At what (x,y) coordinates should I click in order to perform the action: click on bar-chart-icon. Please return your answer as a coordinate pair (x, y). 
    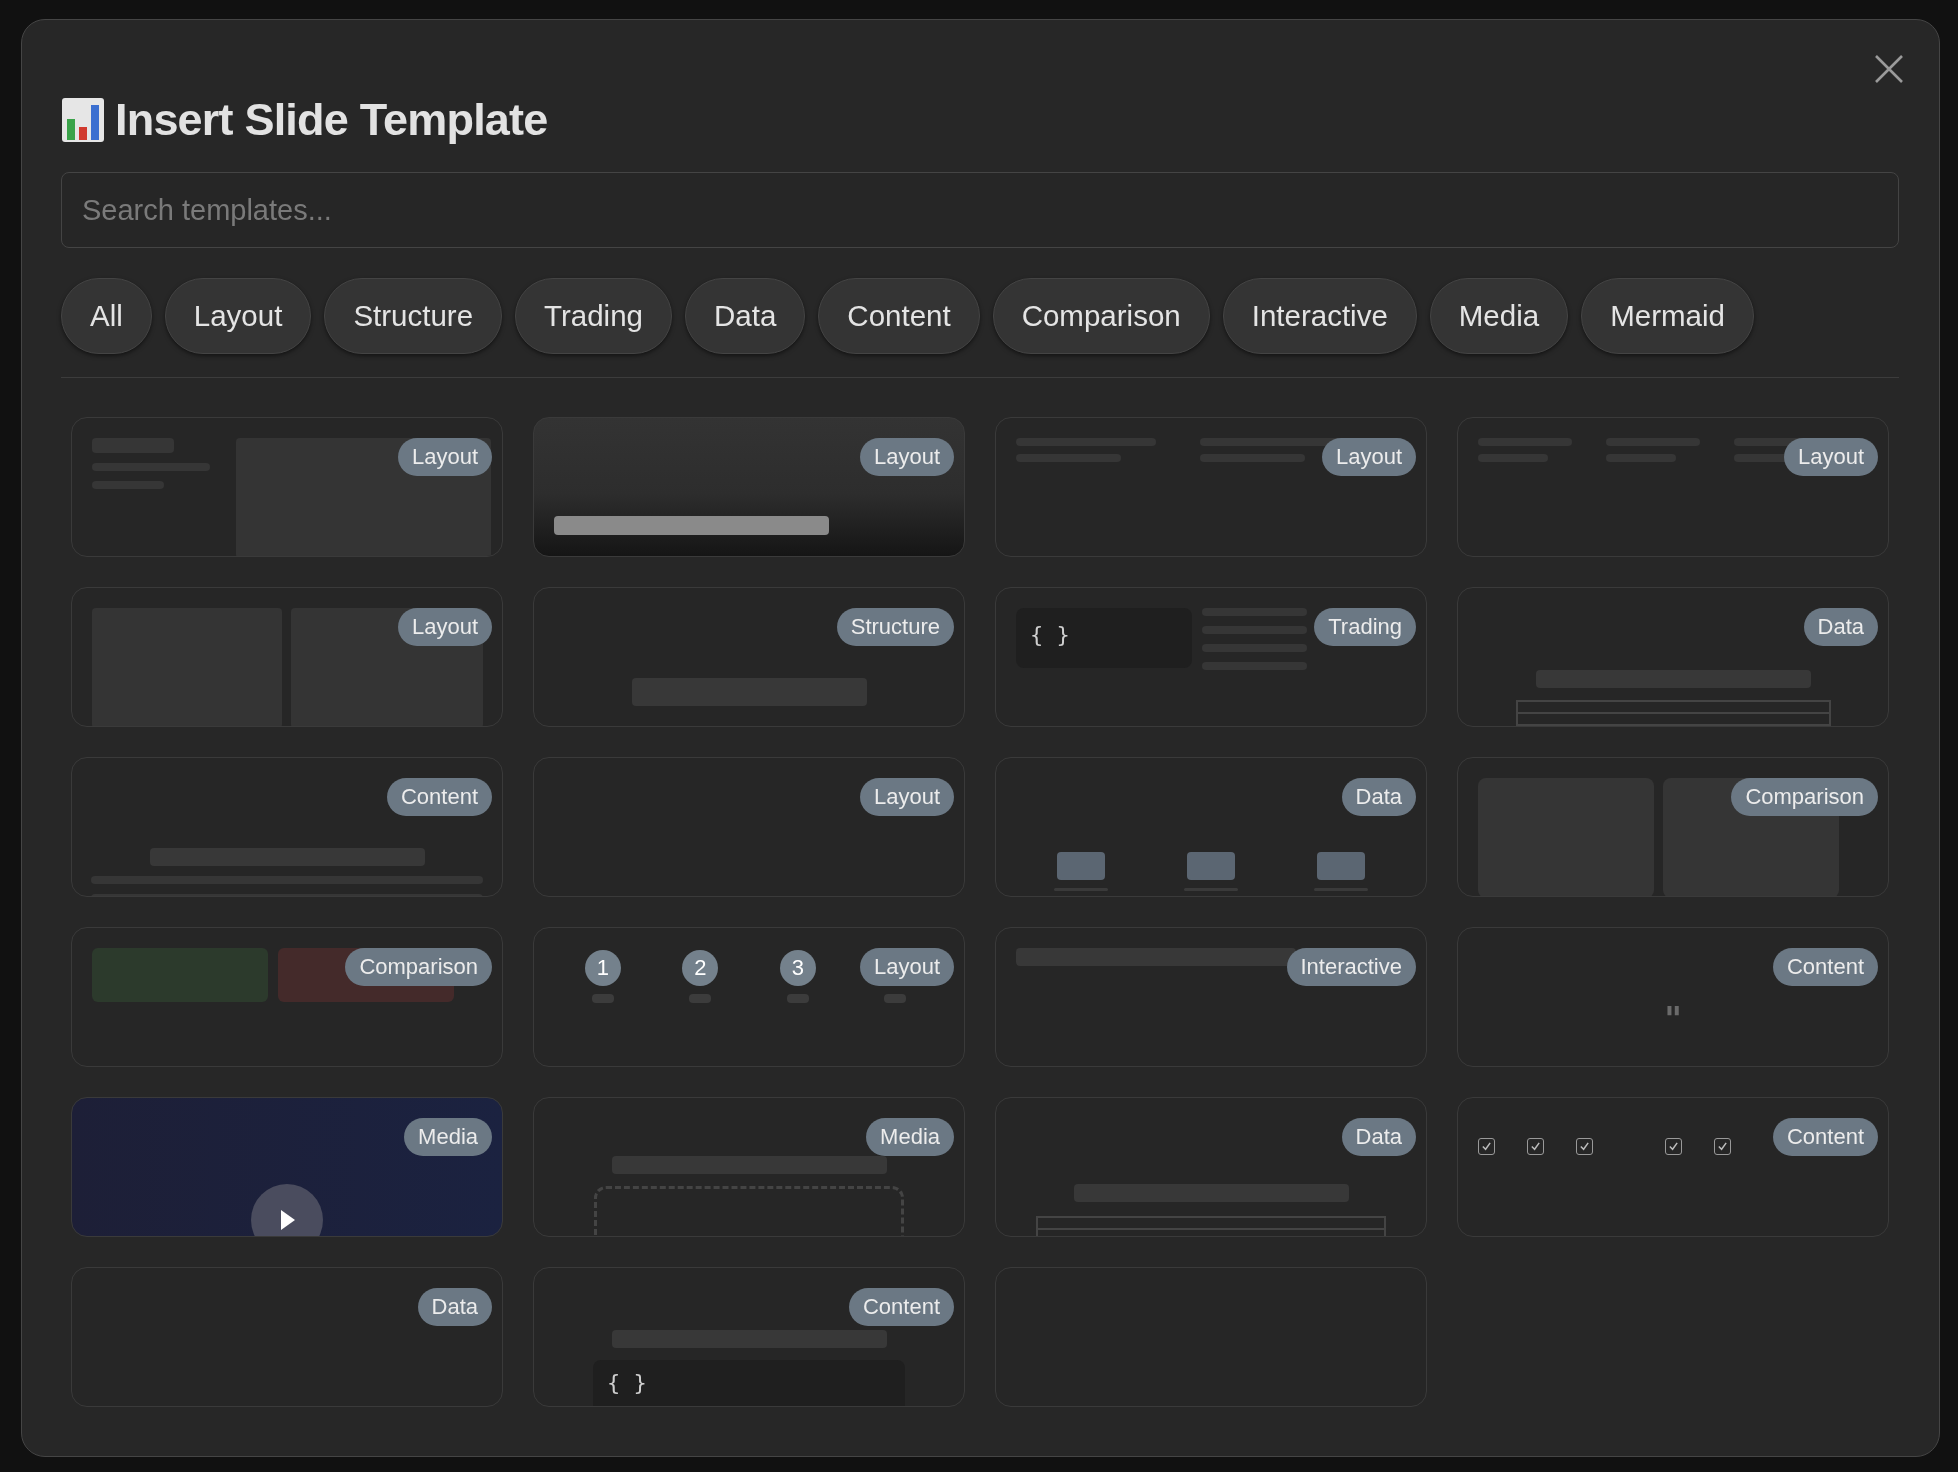
    Looking at the image, I should click on (83, 120).